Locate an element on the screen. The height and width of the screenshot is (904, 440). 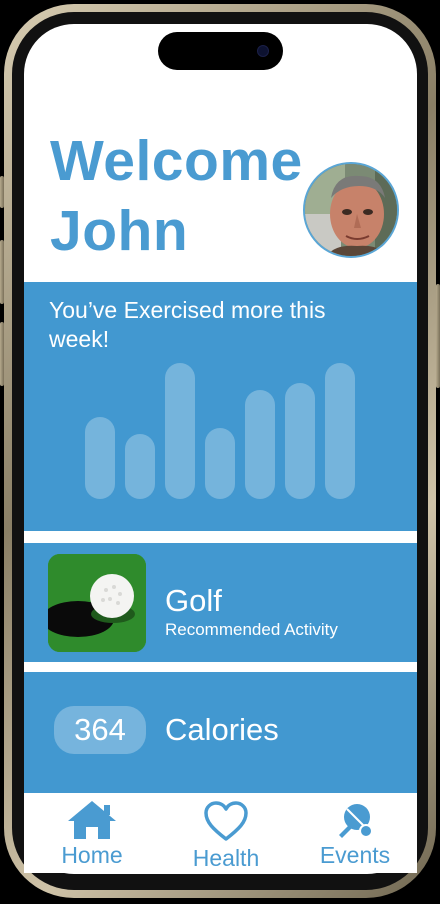
tab-events: Events is located at coordinates (355, 833).